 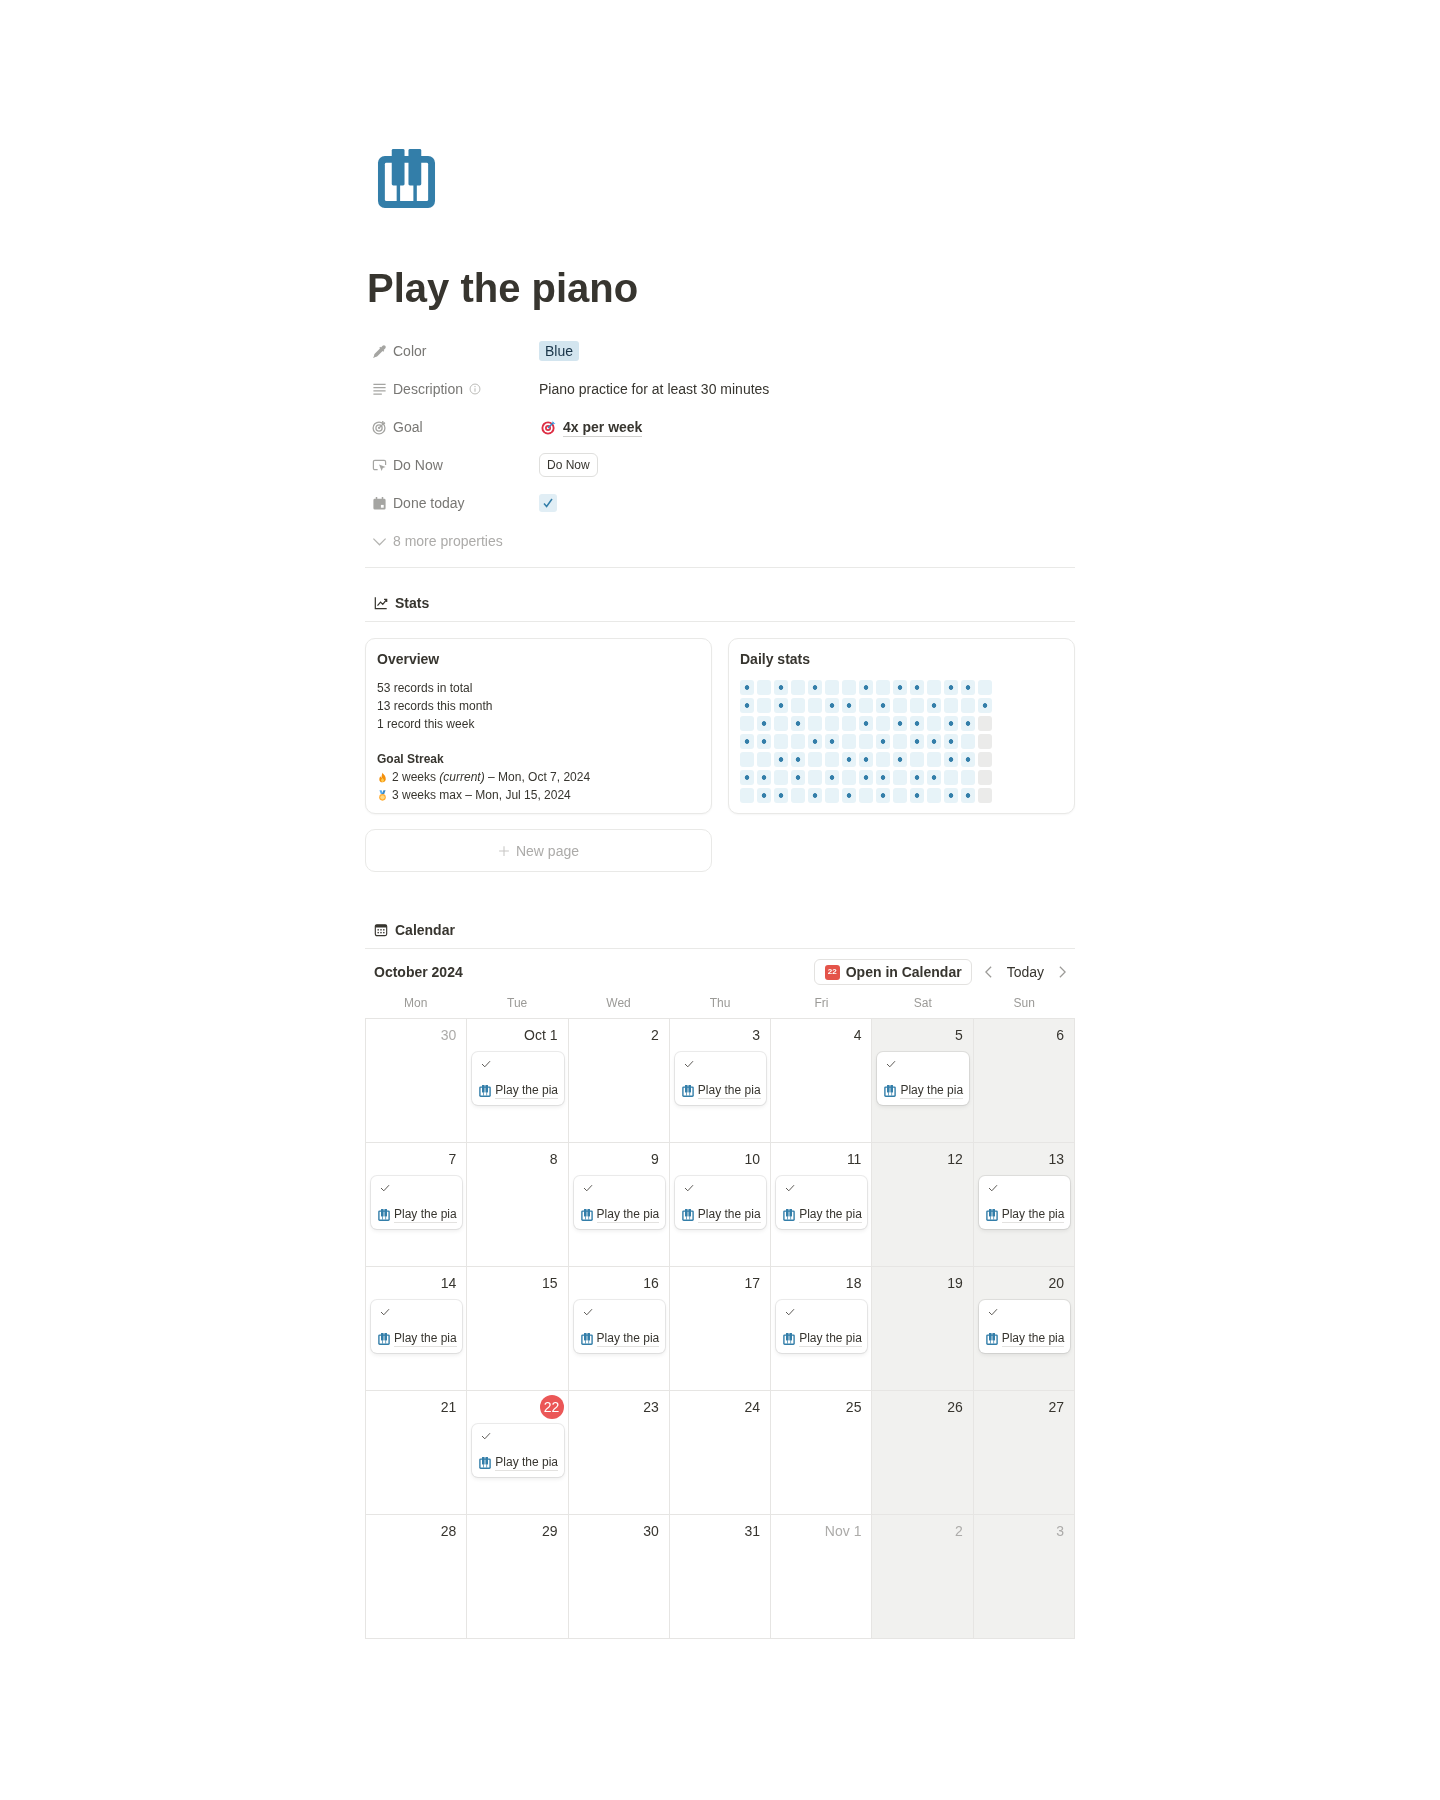 I want to click on day-number: 7, so click(x=452, y=1159).